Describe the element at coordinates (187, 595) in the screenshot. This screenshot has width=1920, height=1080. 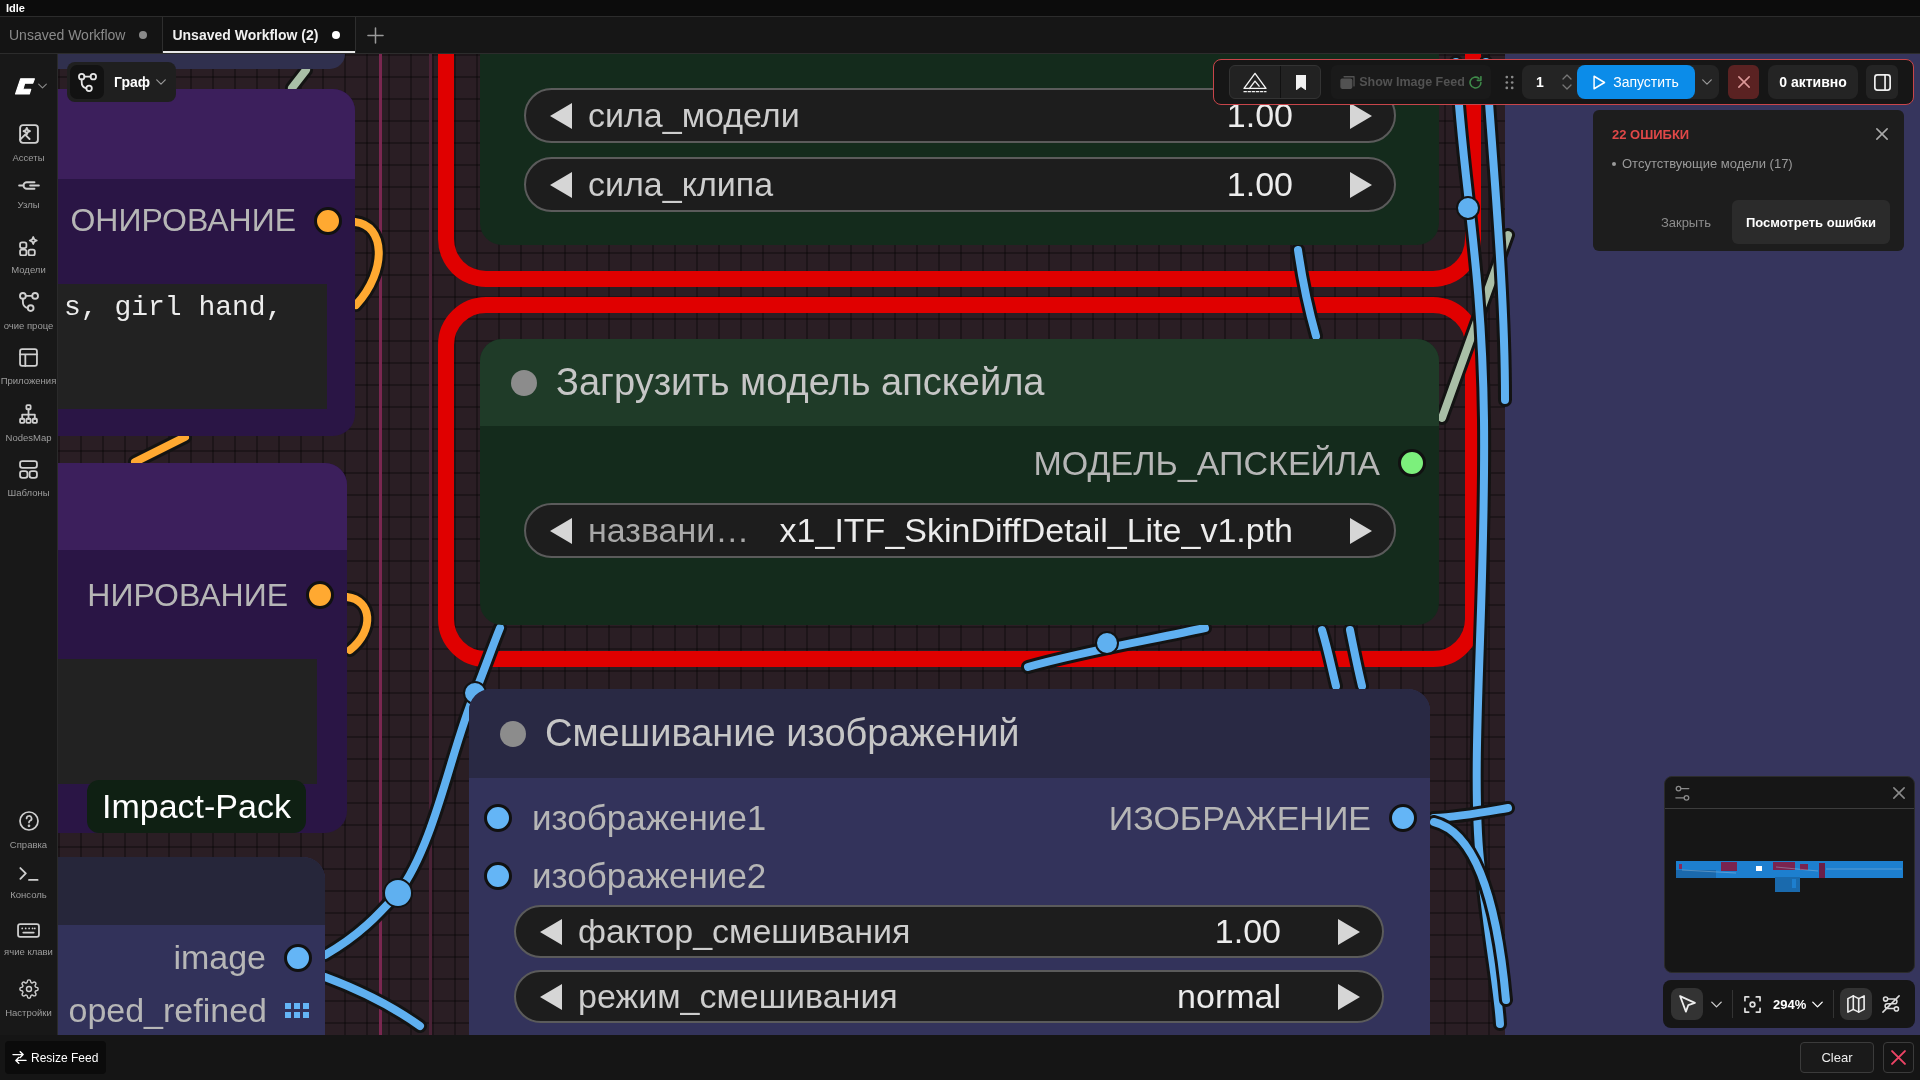
I see `output-label: НИРОВАНИЕ` at that location.